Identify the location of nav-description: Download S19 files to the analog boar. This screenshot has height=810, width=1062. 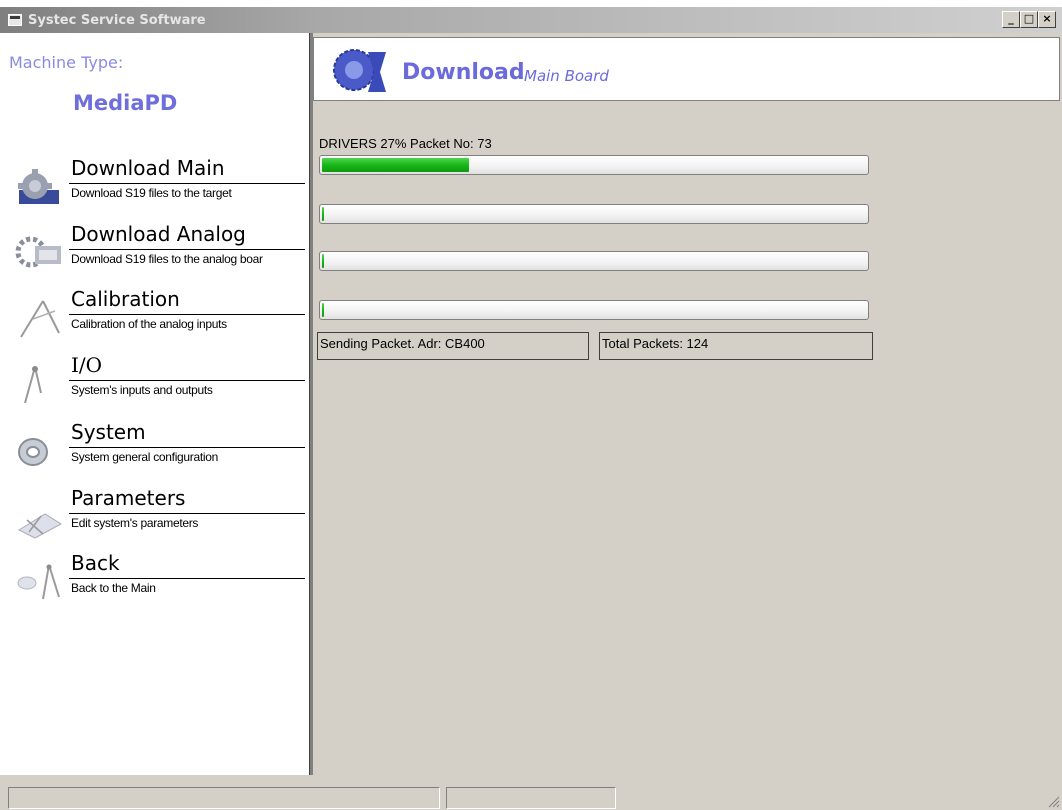
(167, 259).